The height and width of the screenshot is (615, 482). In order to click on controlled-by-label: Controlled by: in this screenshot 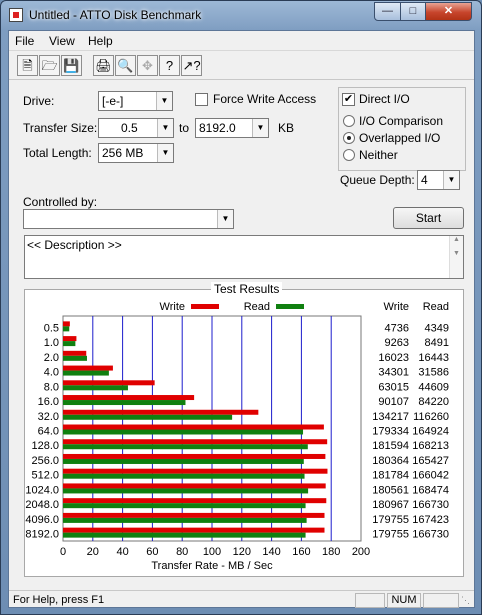, I will do `click(60, 202)`.